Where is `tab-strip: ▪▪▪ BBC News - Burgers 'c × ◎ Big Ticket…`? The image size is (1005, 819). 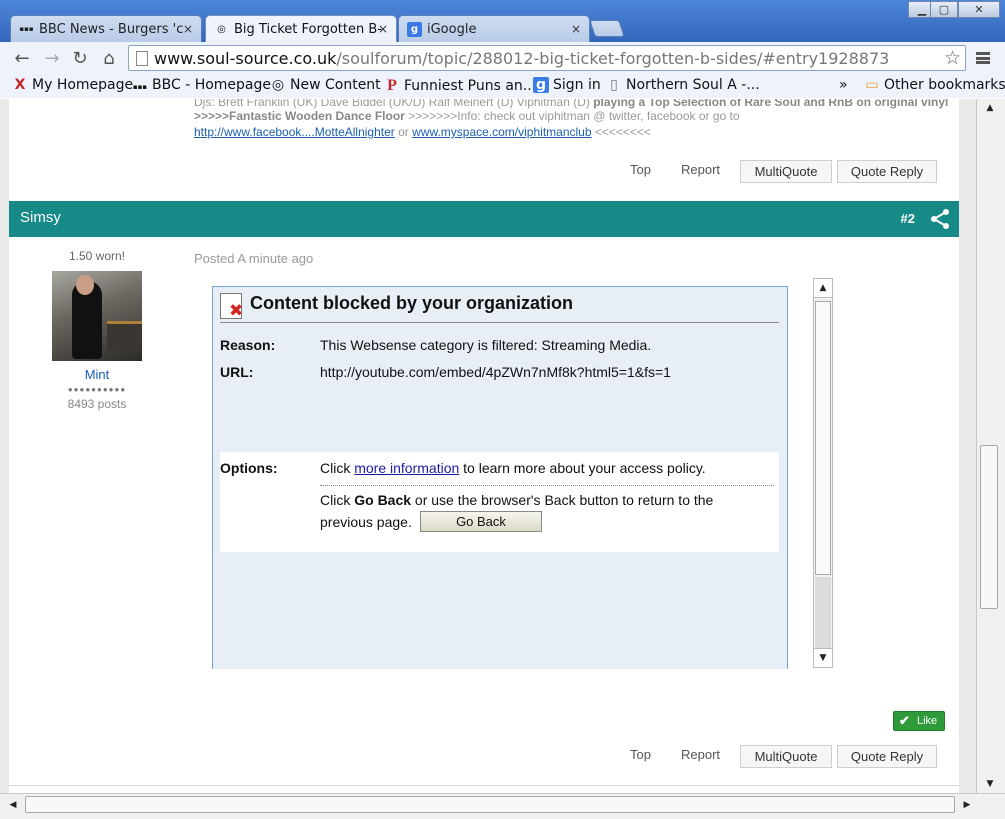 tab-strip: ▪▪▪ BBC News - Burgers 'c × ◎ Big Ticket… is located at coordinates (502, 21).